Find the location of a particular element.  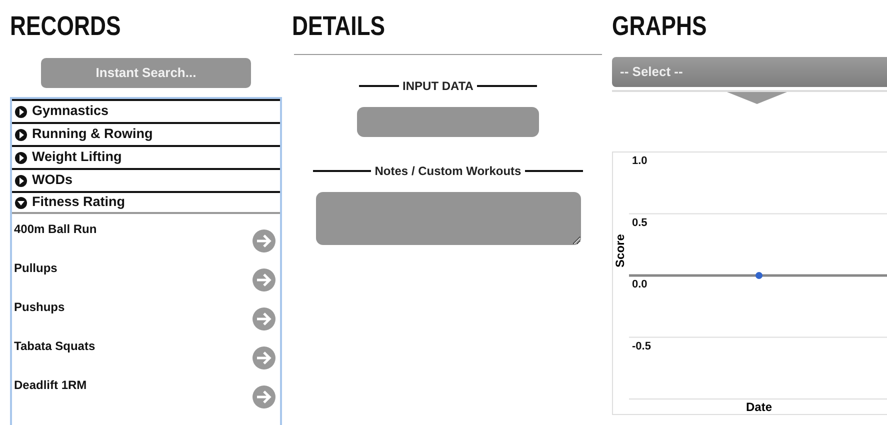

section-label: Notes / Custom Workouts is located at coordinates (448, 171).